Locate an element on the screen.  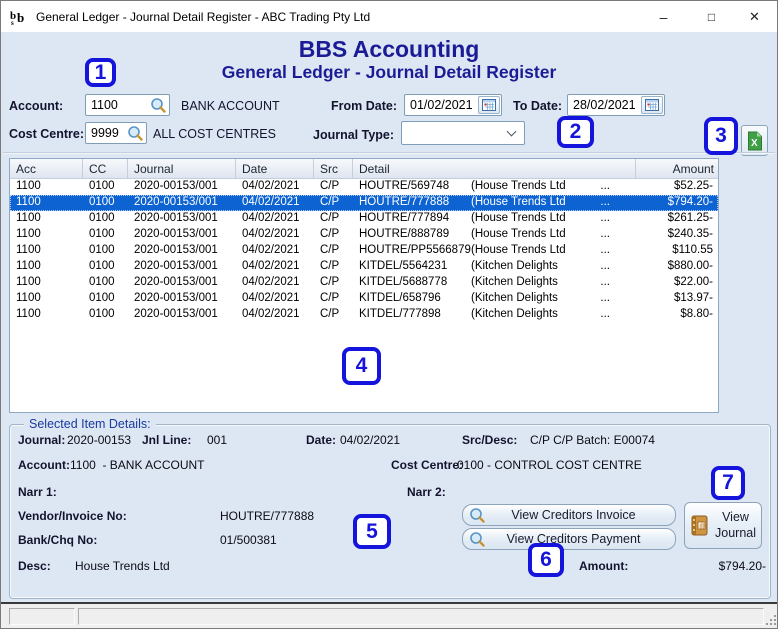
account-description: BANK ACCOUNT is located at coordinates (230, 106).